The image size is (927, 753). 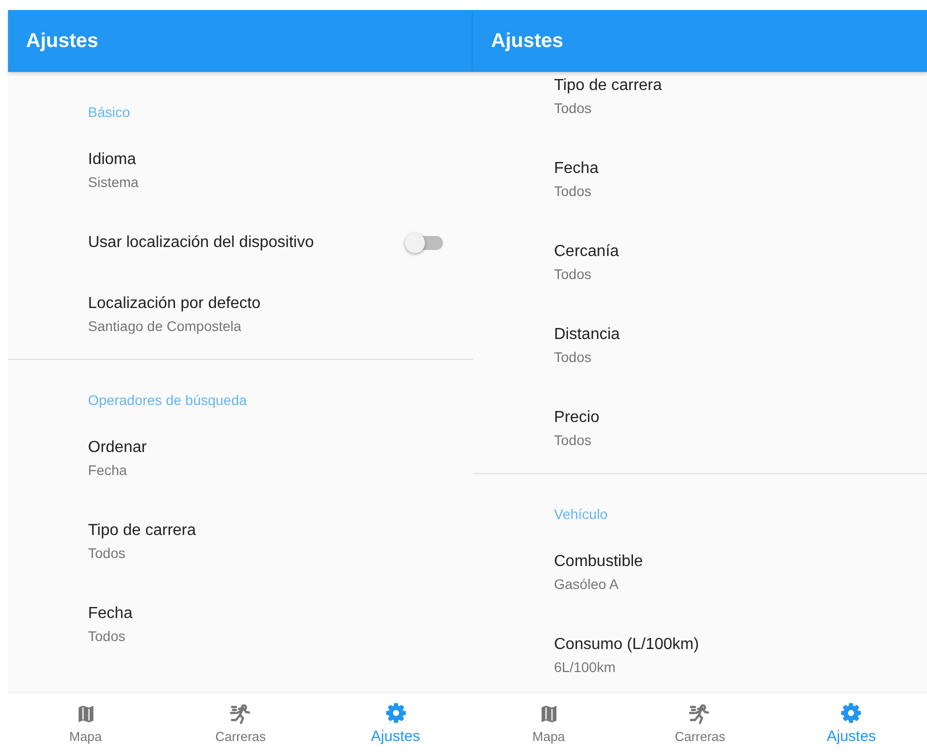 What do you see at coordinates (165, 326) in the screenshot?
I see `setting-value: Santiago de Compostela` at bounding box center [165, 326].